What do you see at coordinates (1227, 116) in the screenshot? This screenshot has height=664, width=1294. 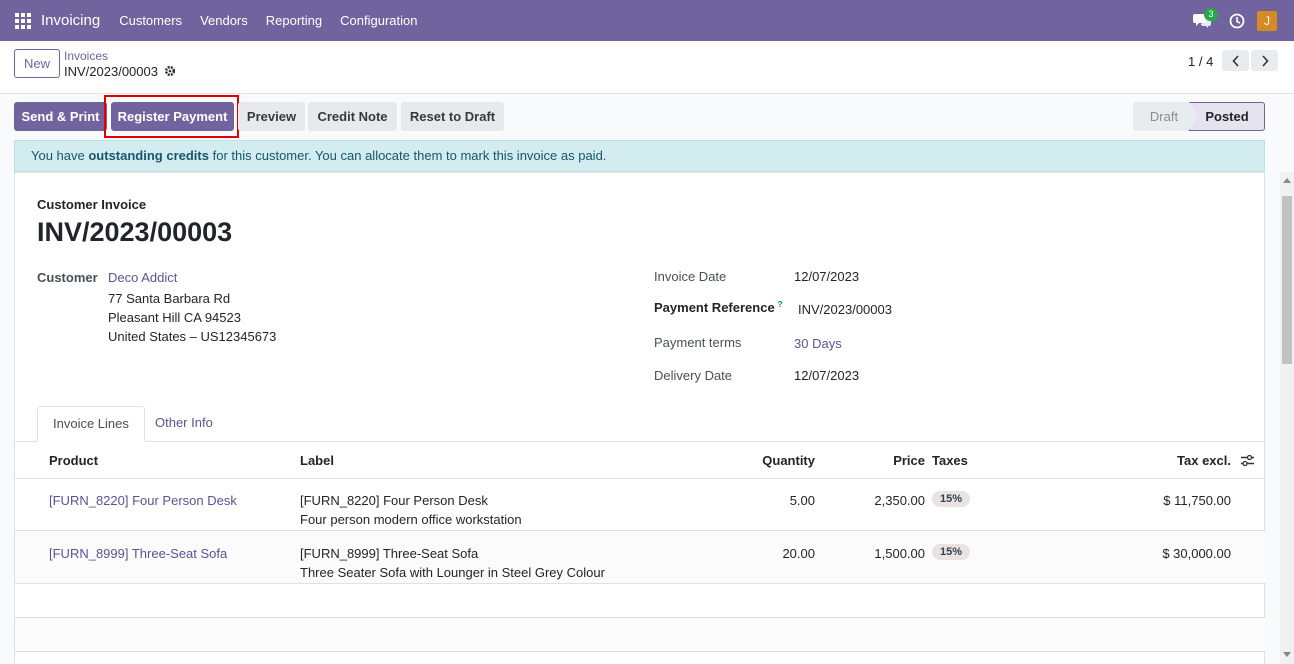 I see `status-posted: Posted` at bounding box center [1227, 116].